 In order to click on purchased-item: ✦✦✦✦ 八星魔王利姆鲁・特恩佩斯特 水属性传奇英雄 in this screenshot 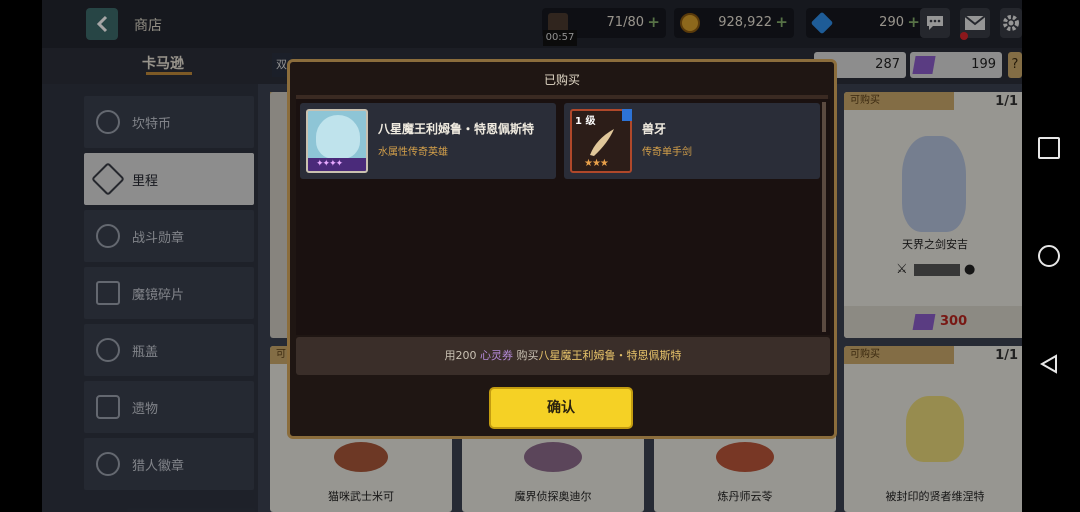, I will do `click(428, 141)`.